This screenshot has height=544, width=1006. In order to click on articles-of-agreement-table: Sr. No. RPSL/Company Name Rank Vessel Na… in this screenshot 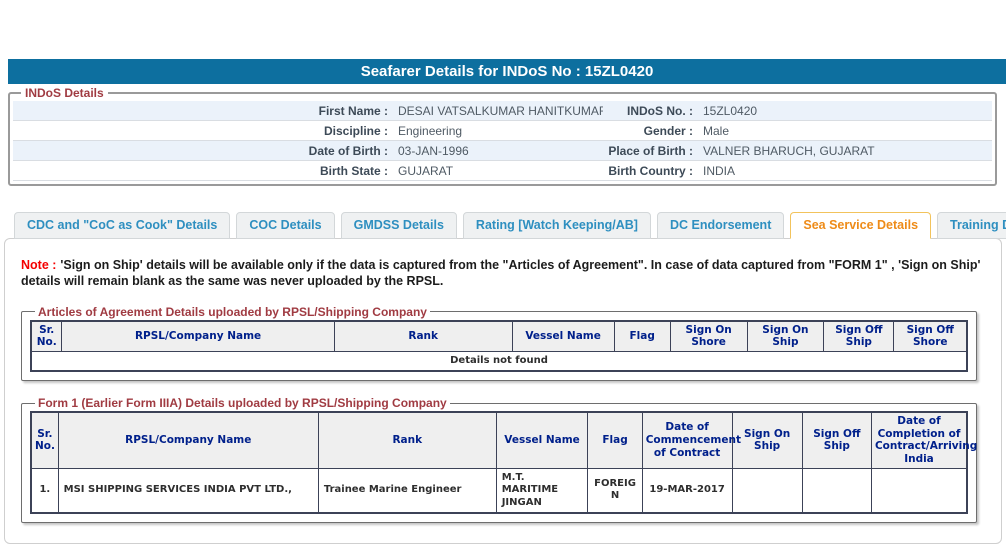, I will do `click(499, 346)`.